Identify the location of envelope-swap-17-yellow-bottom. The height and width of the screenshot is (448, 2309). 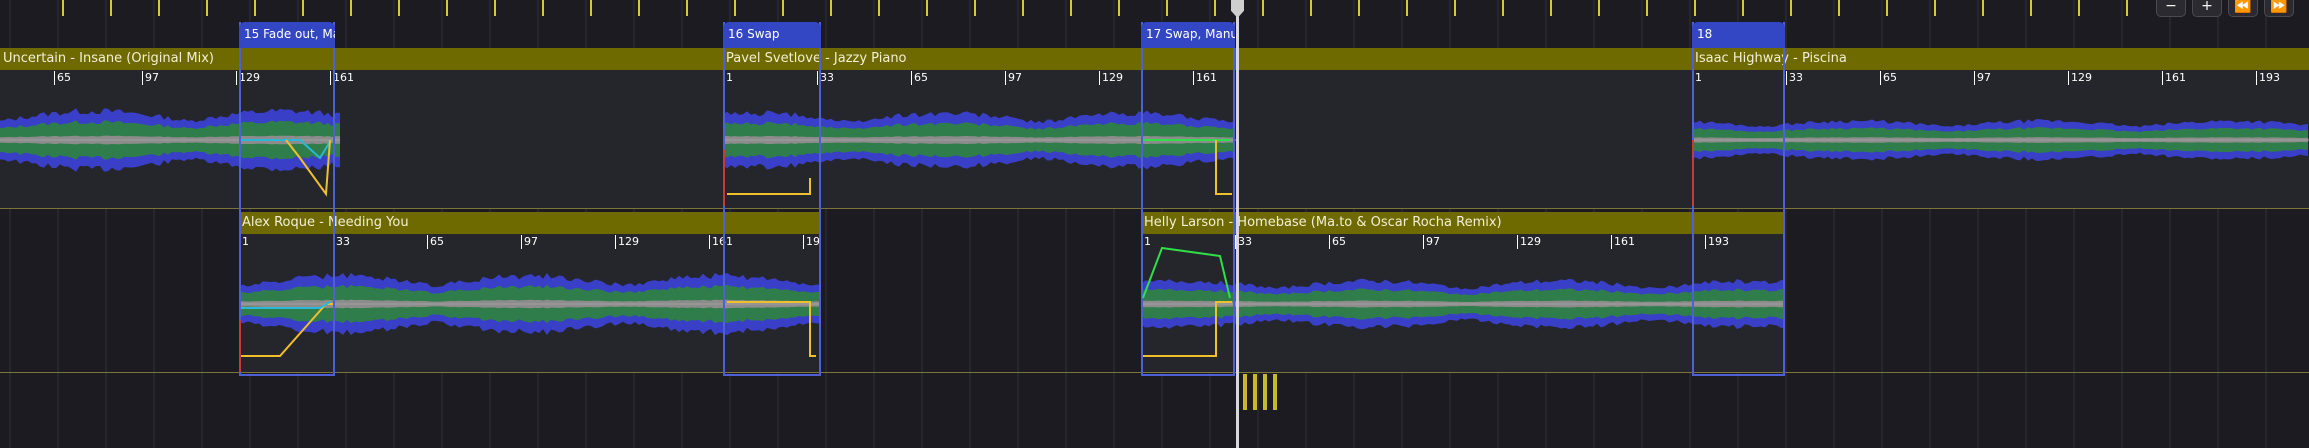
(1187, 329).